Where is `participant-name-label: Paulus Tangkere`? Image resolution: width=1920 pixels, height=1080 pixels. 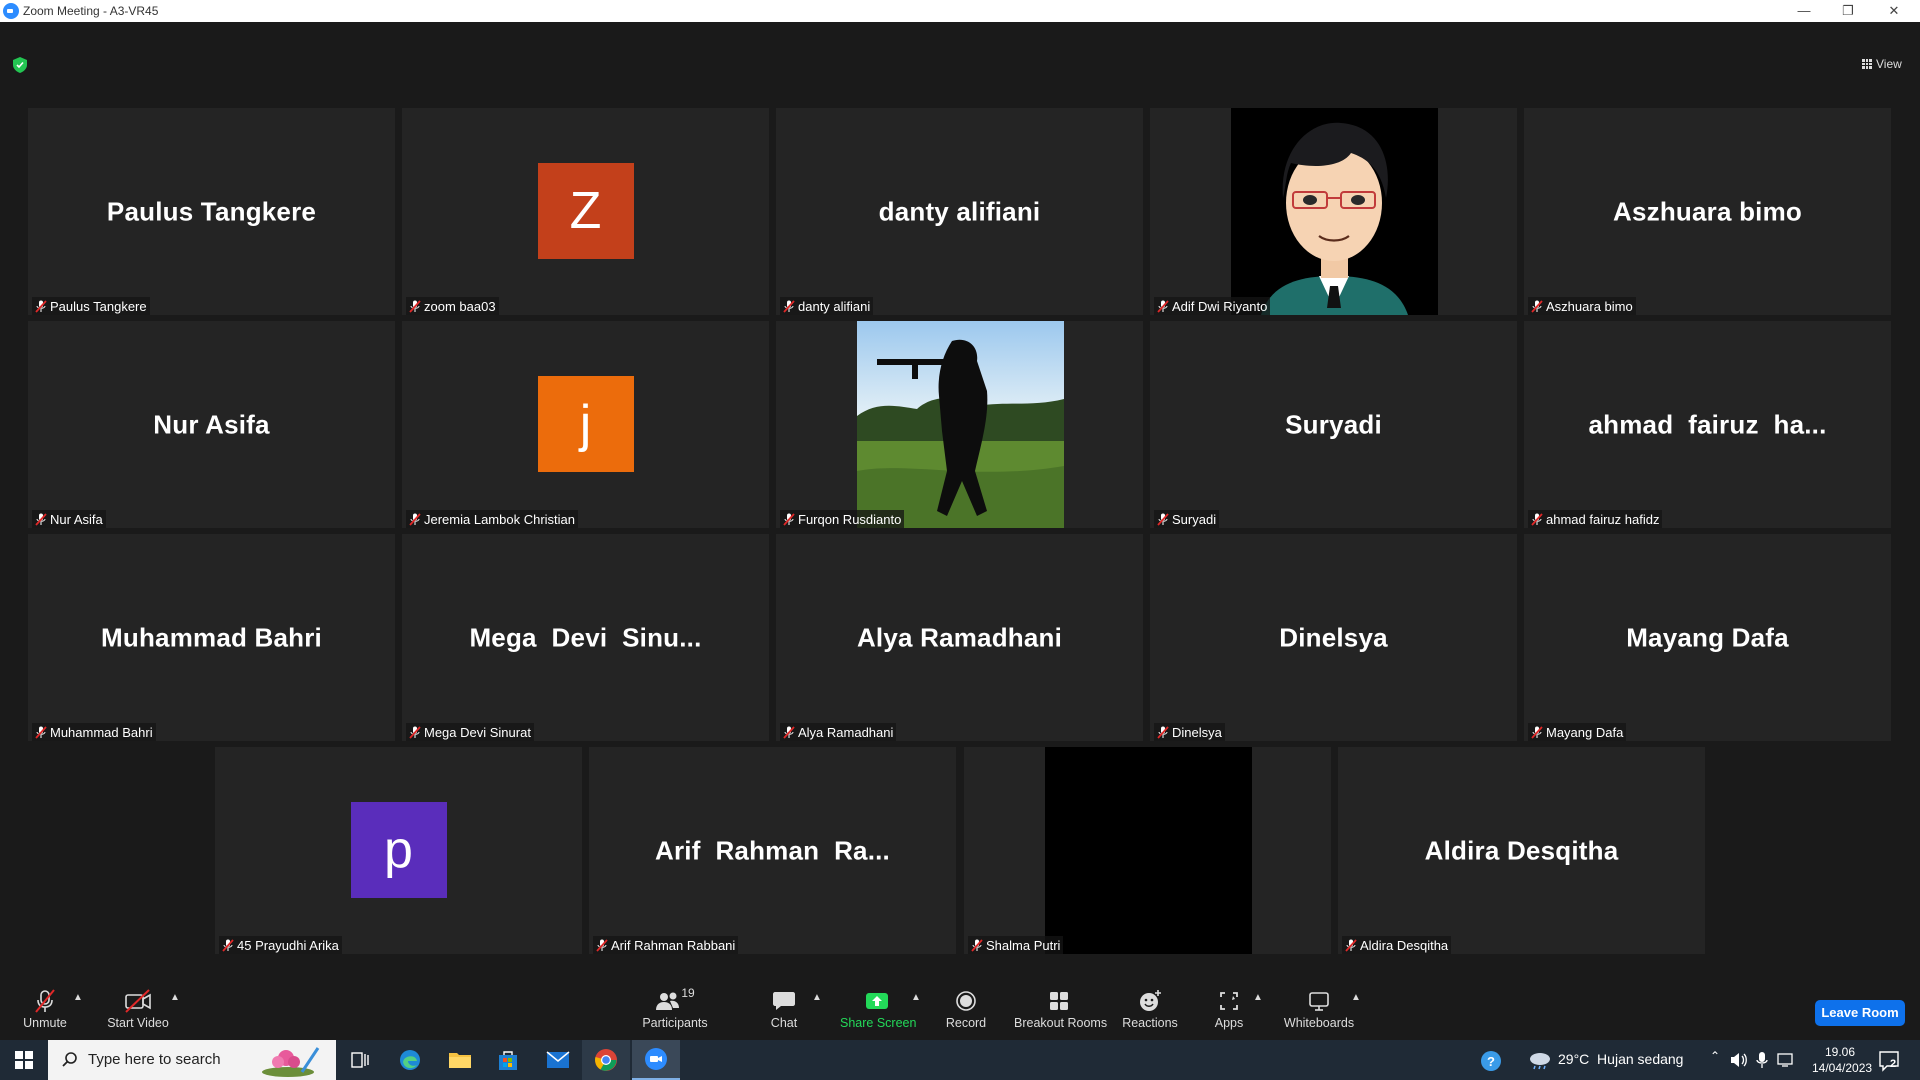
participant-name-label: Paulus Tangkere is located at coordinates (91, 306).